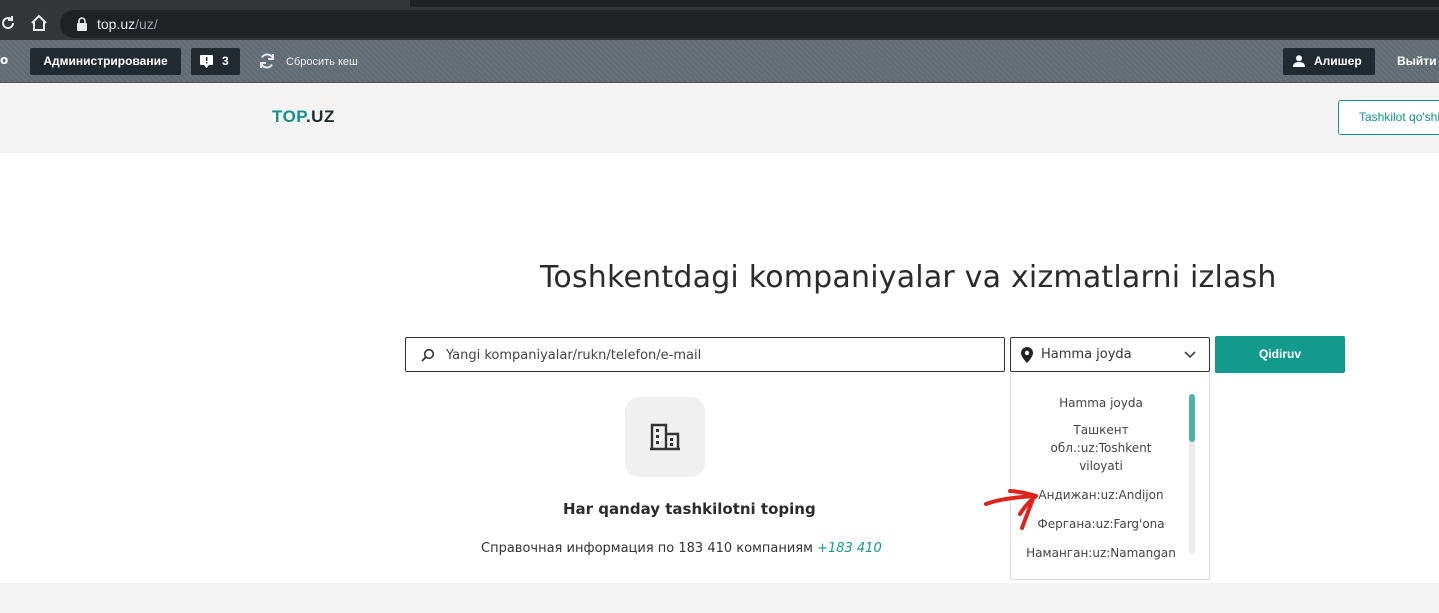  What do you see at coordinates (1299, 61) in the screenshot?
I see `user-icon` at bounding box center [1299, 61].